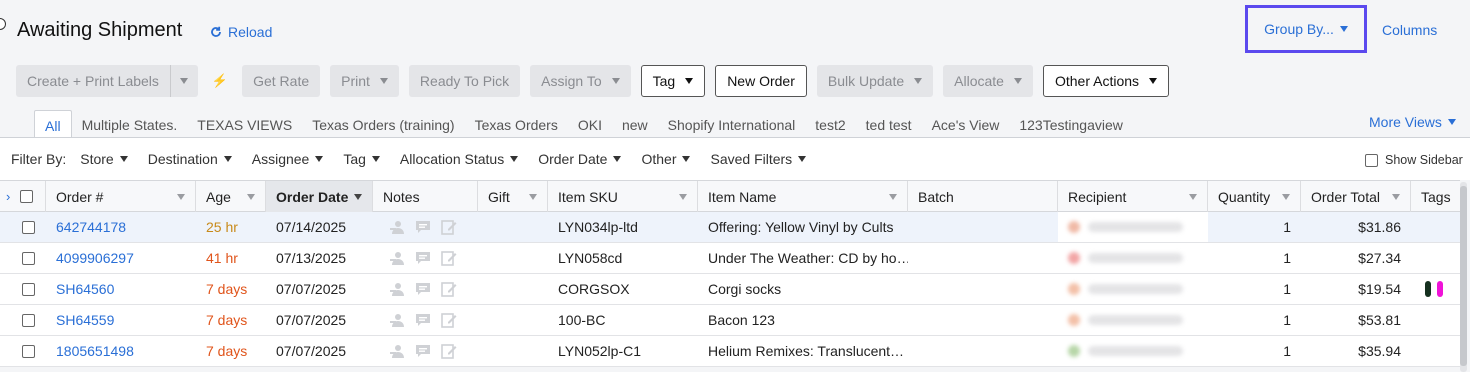 The width and height of the screenshot is (1470, 372). I want to click on show-sidebar-checkbox, so click(1371, 160).